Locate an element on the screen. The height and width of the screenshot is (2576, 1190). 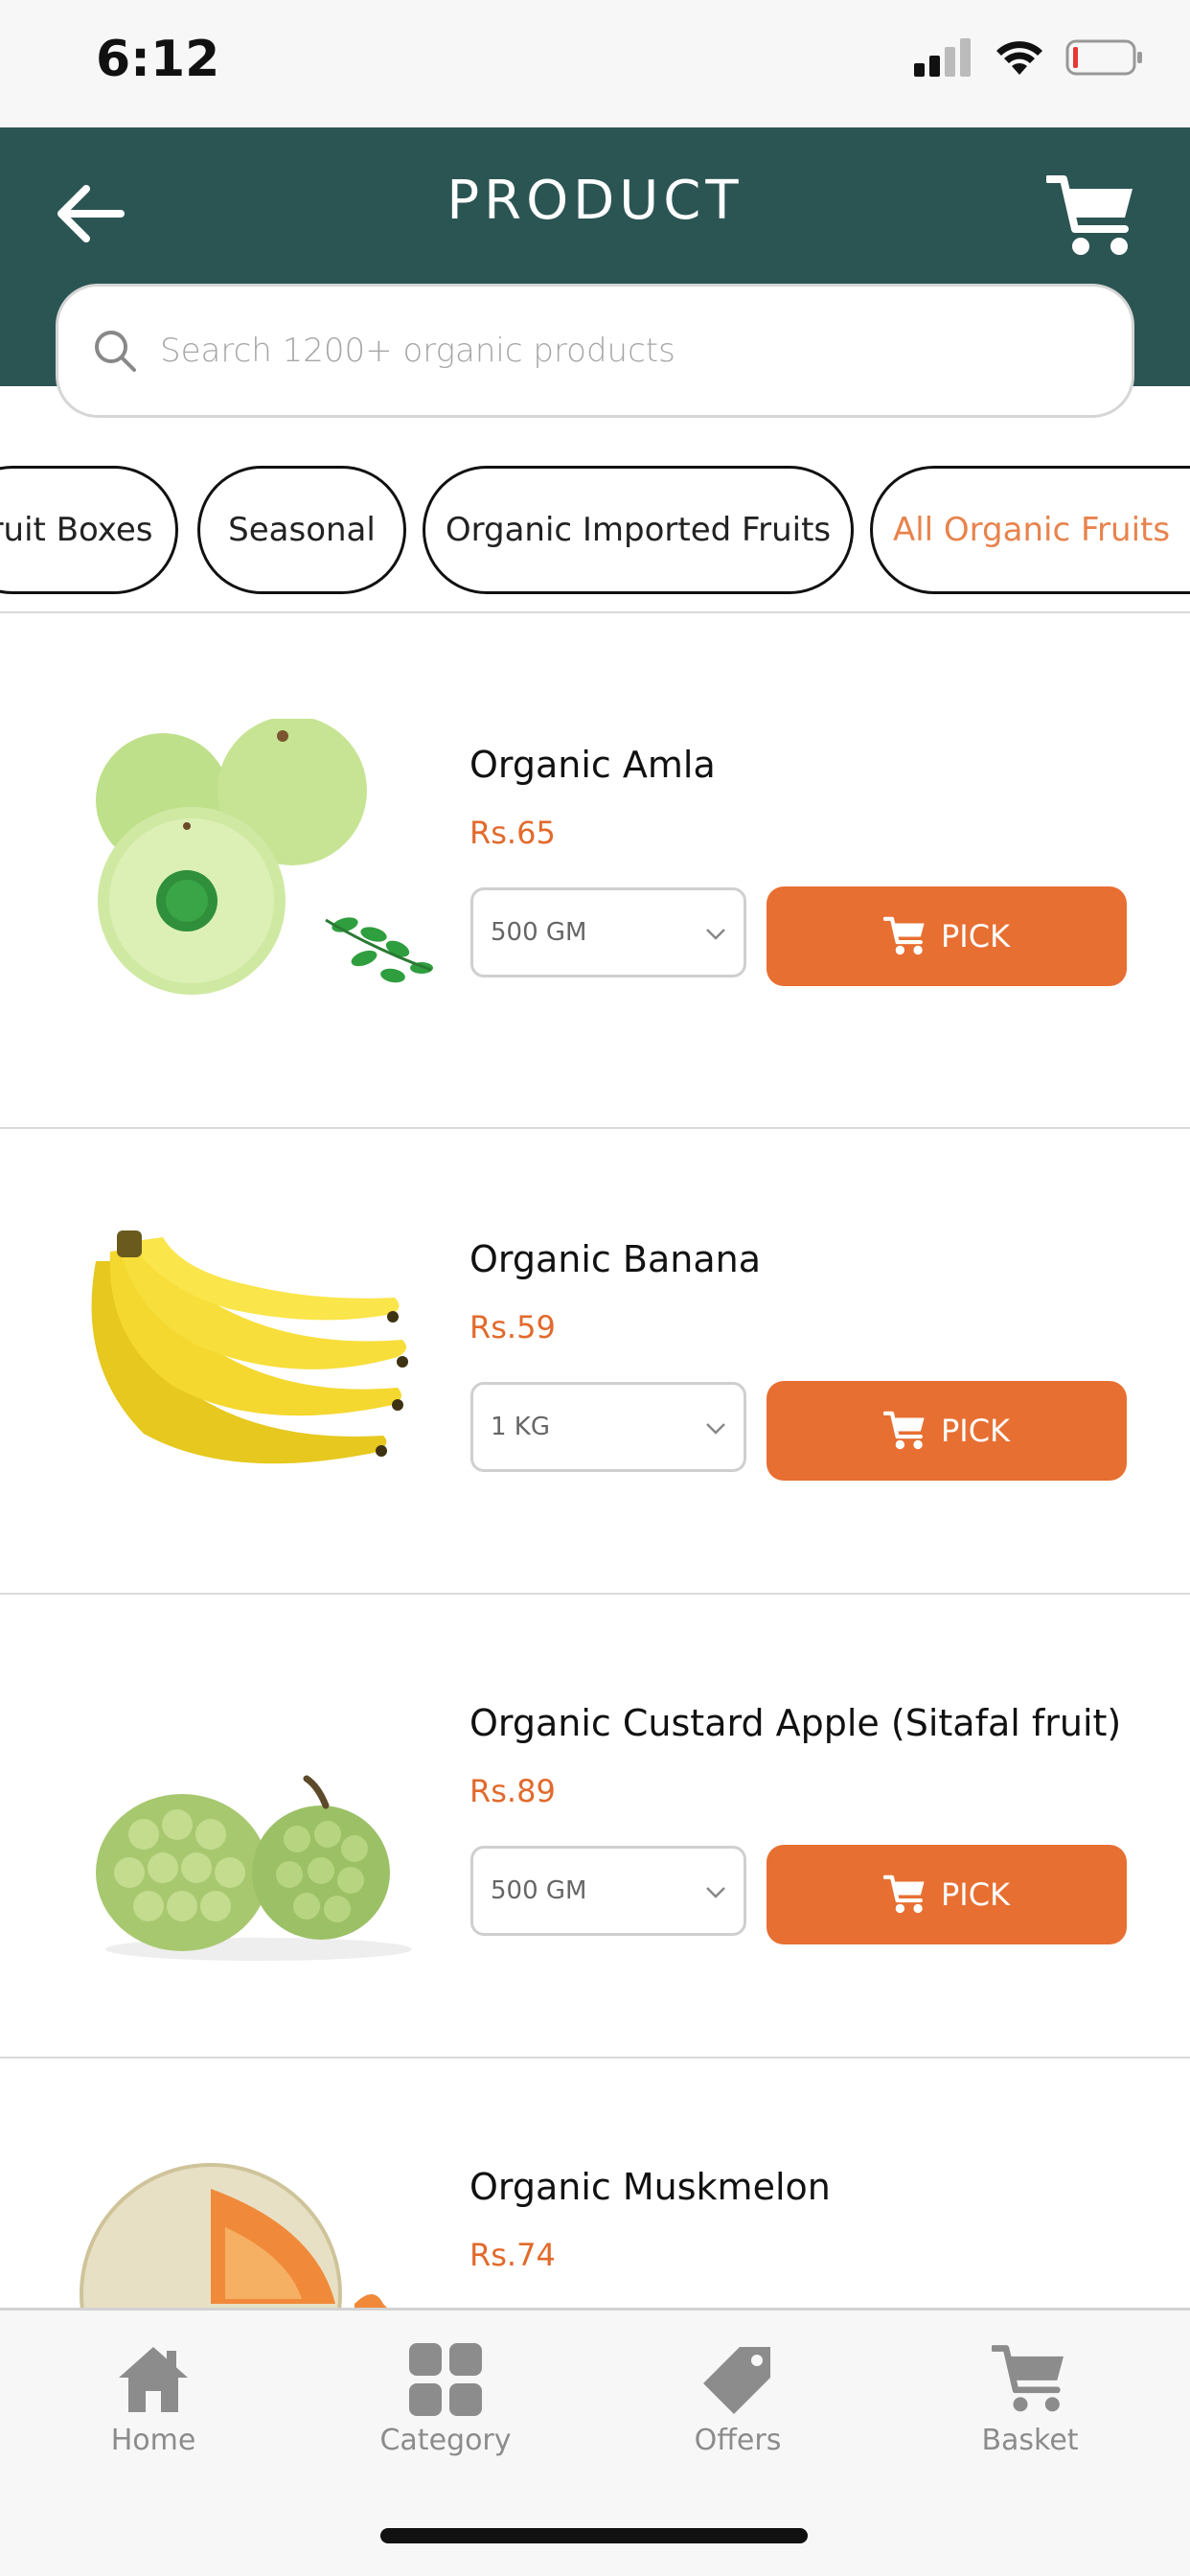
size-select: 1 KG is located at coordinates (608, 1427).